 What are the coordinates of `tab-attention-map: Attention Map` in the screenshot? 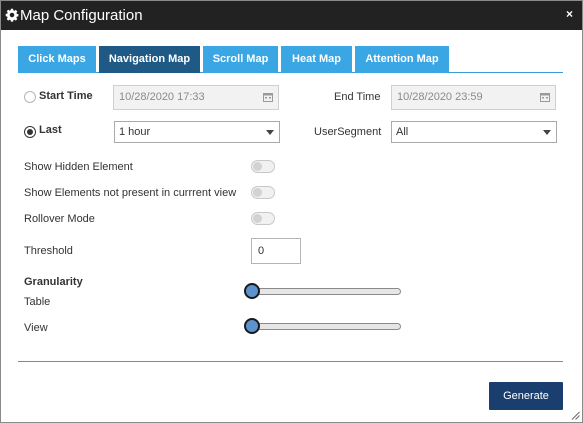 It's located at (402, 59).